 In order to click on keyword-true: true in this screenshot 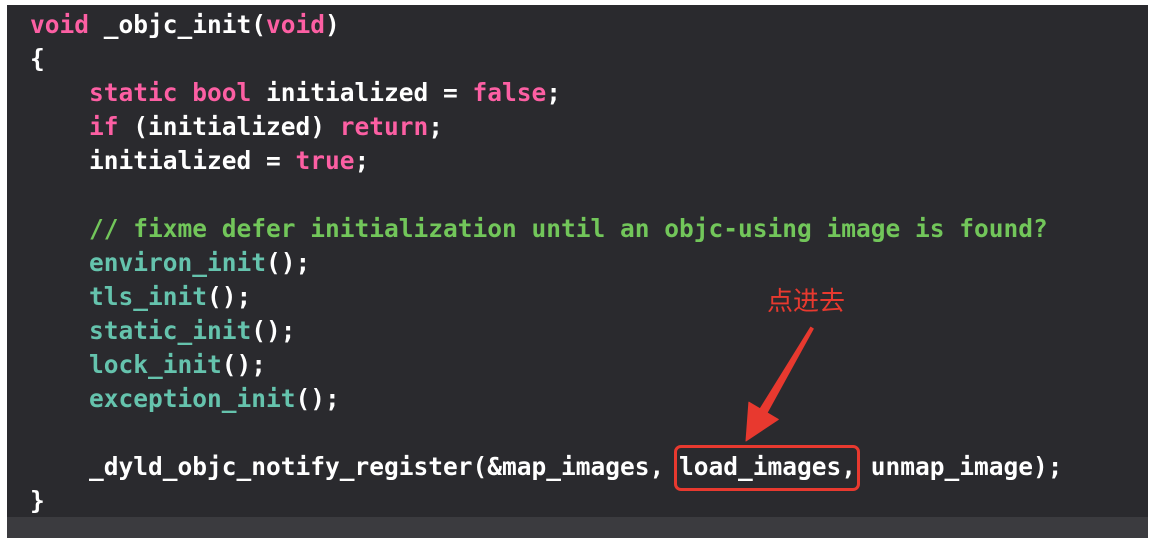, I will do `click(325, 160)`.